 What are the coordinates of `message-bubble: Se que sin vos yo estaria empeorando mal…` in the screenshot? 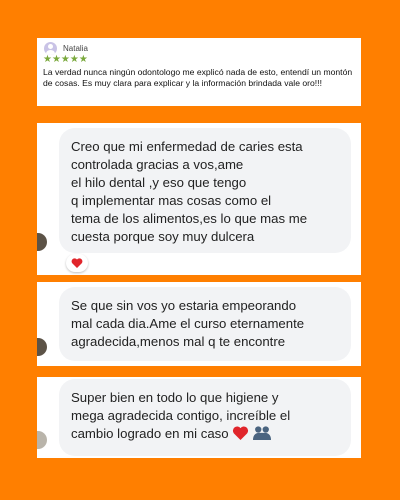 It's located at (205, 324).